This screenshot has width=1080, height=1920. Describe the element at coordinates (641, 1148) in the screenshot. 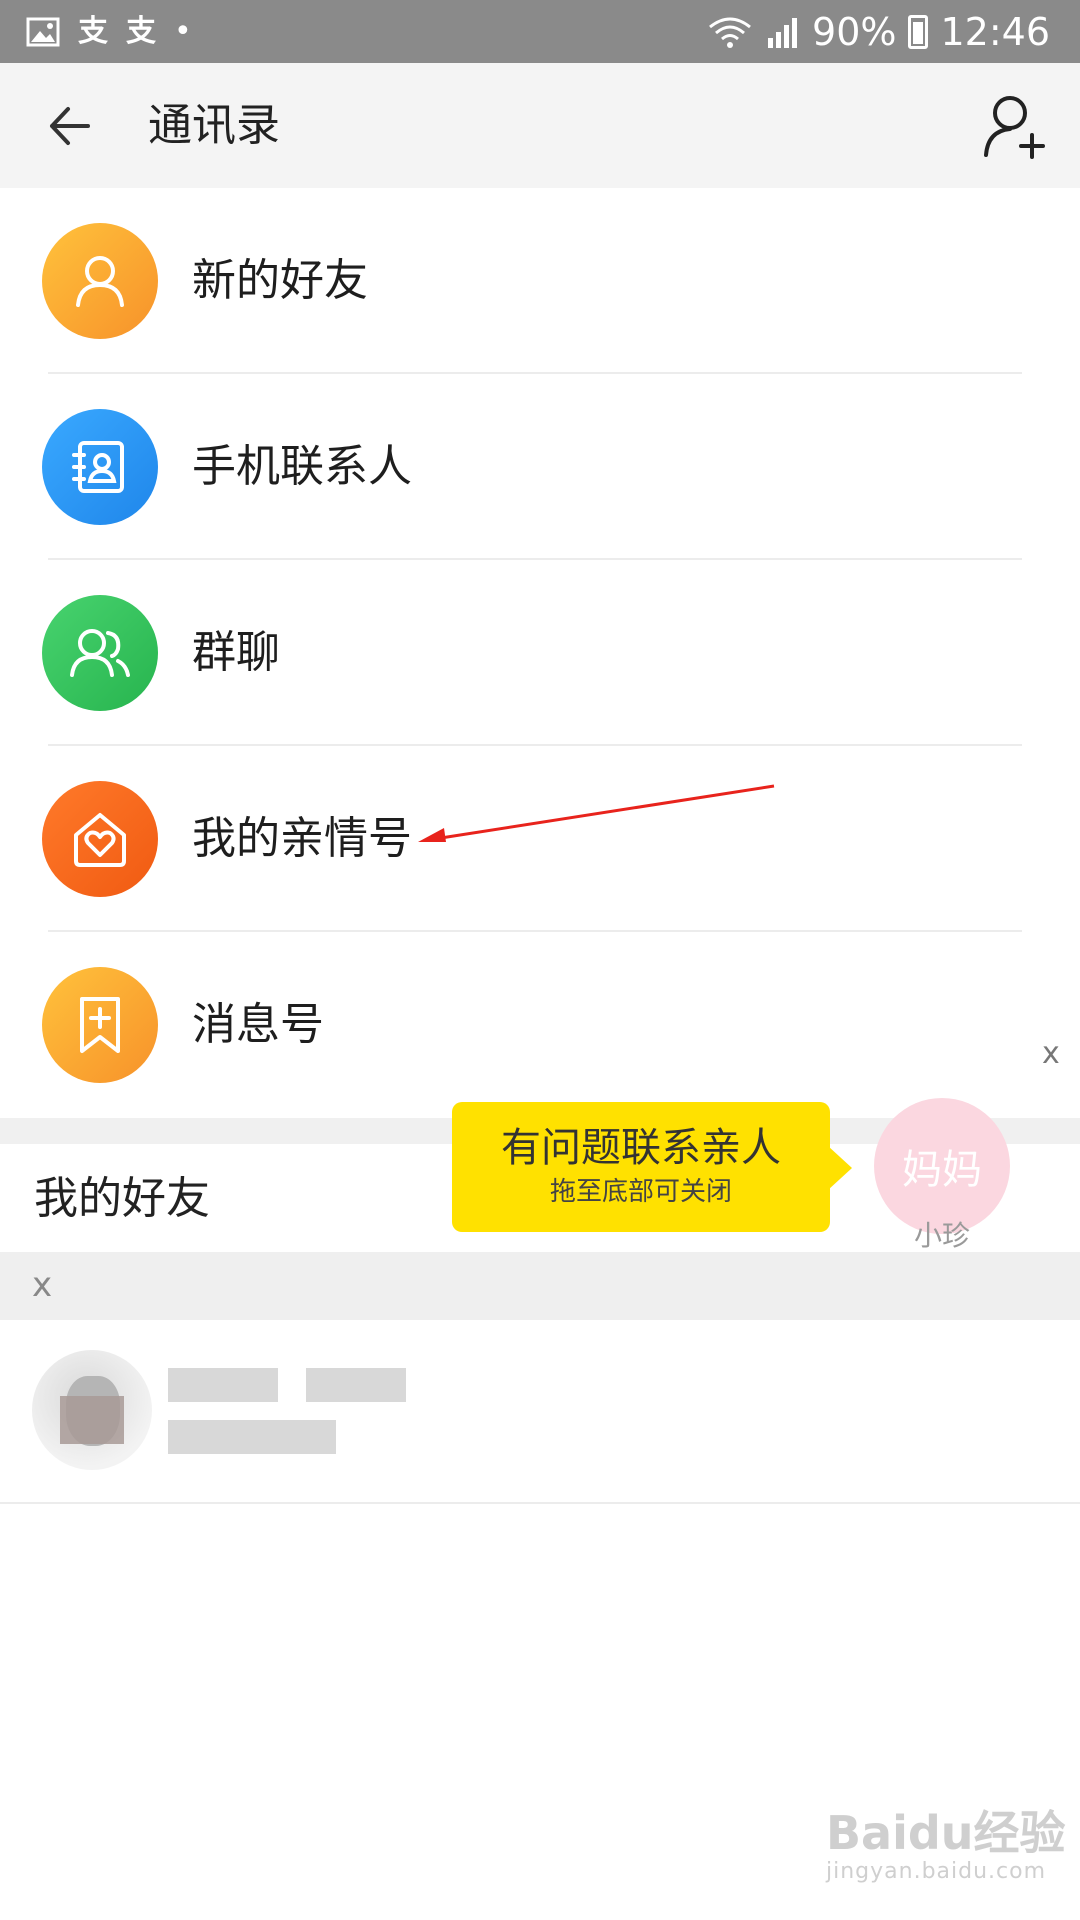

I see `tip-main-text: 有问题联系亲人` at that location.